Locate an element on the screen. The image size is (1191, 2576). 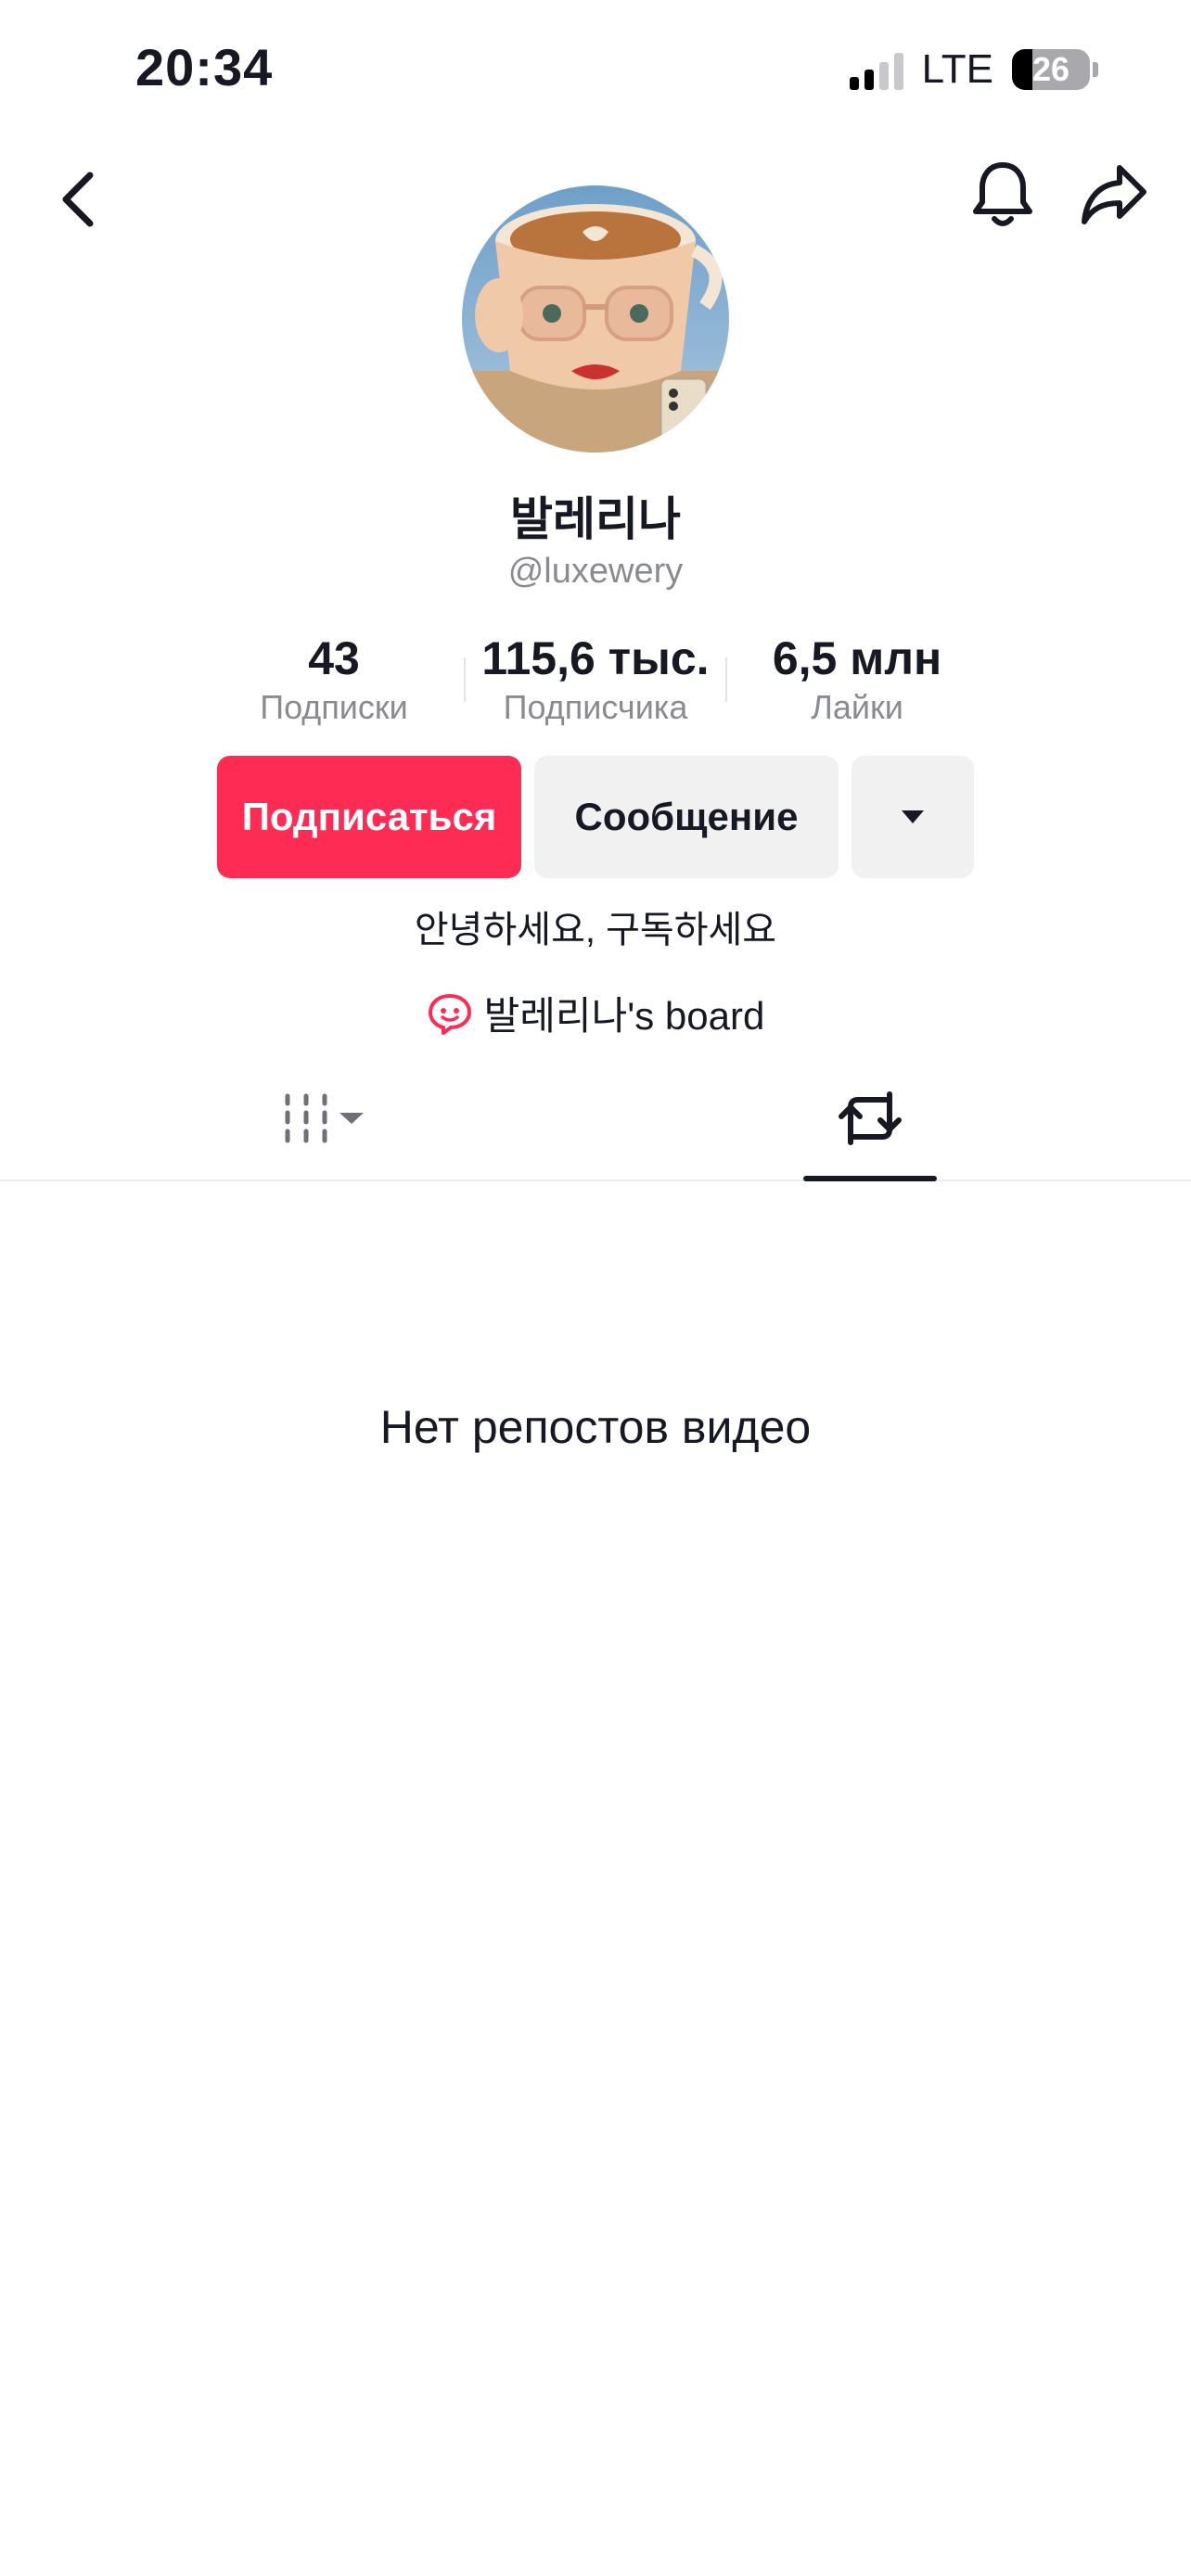
stat-label: Лайки is located at coordinates (857, 707).